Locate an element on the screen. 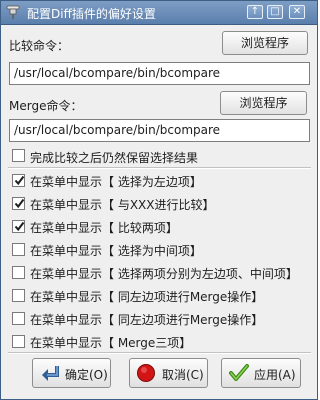 The height and width of the screenshot is (400, 320). show-compare-with-checkbox is located at coordinates (18, 203).